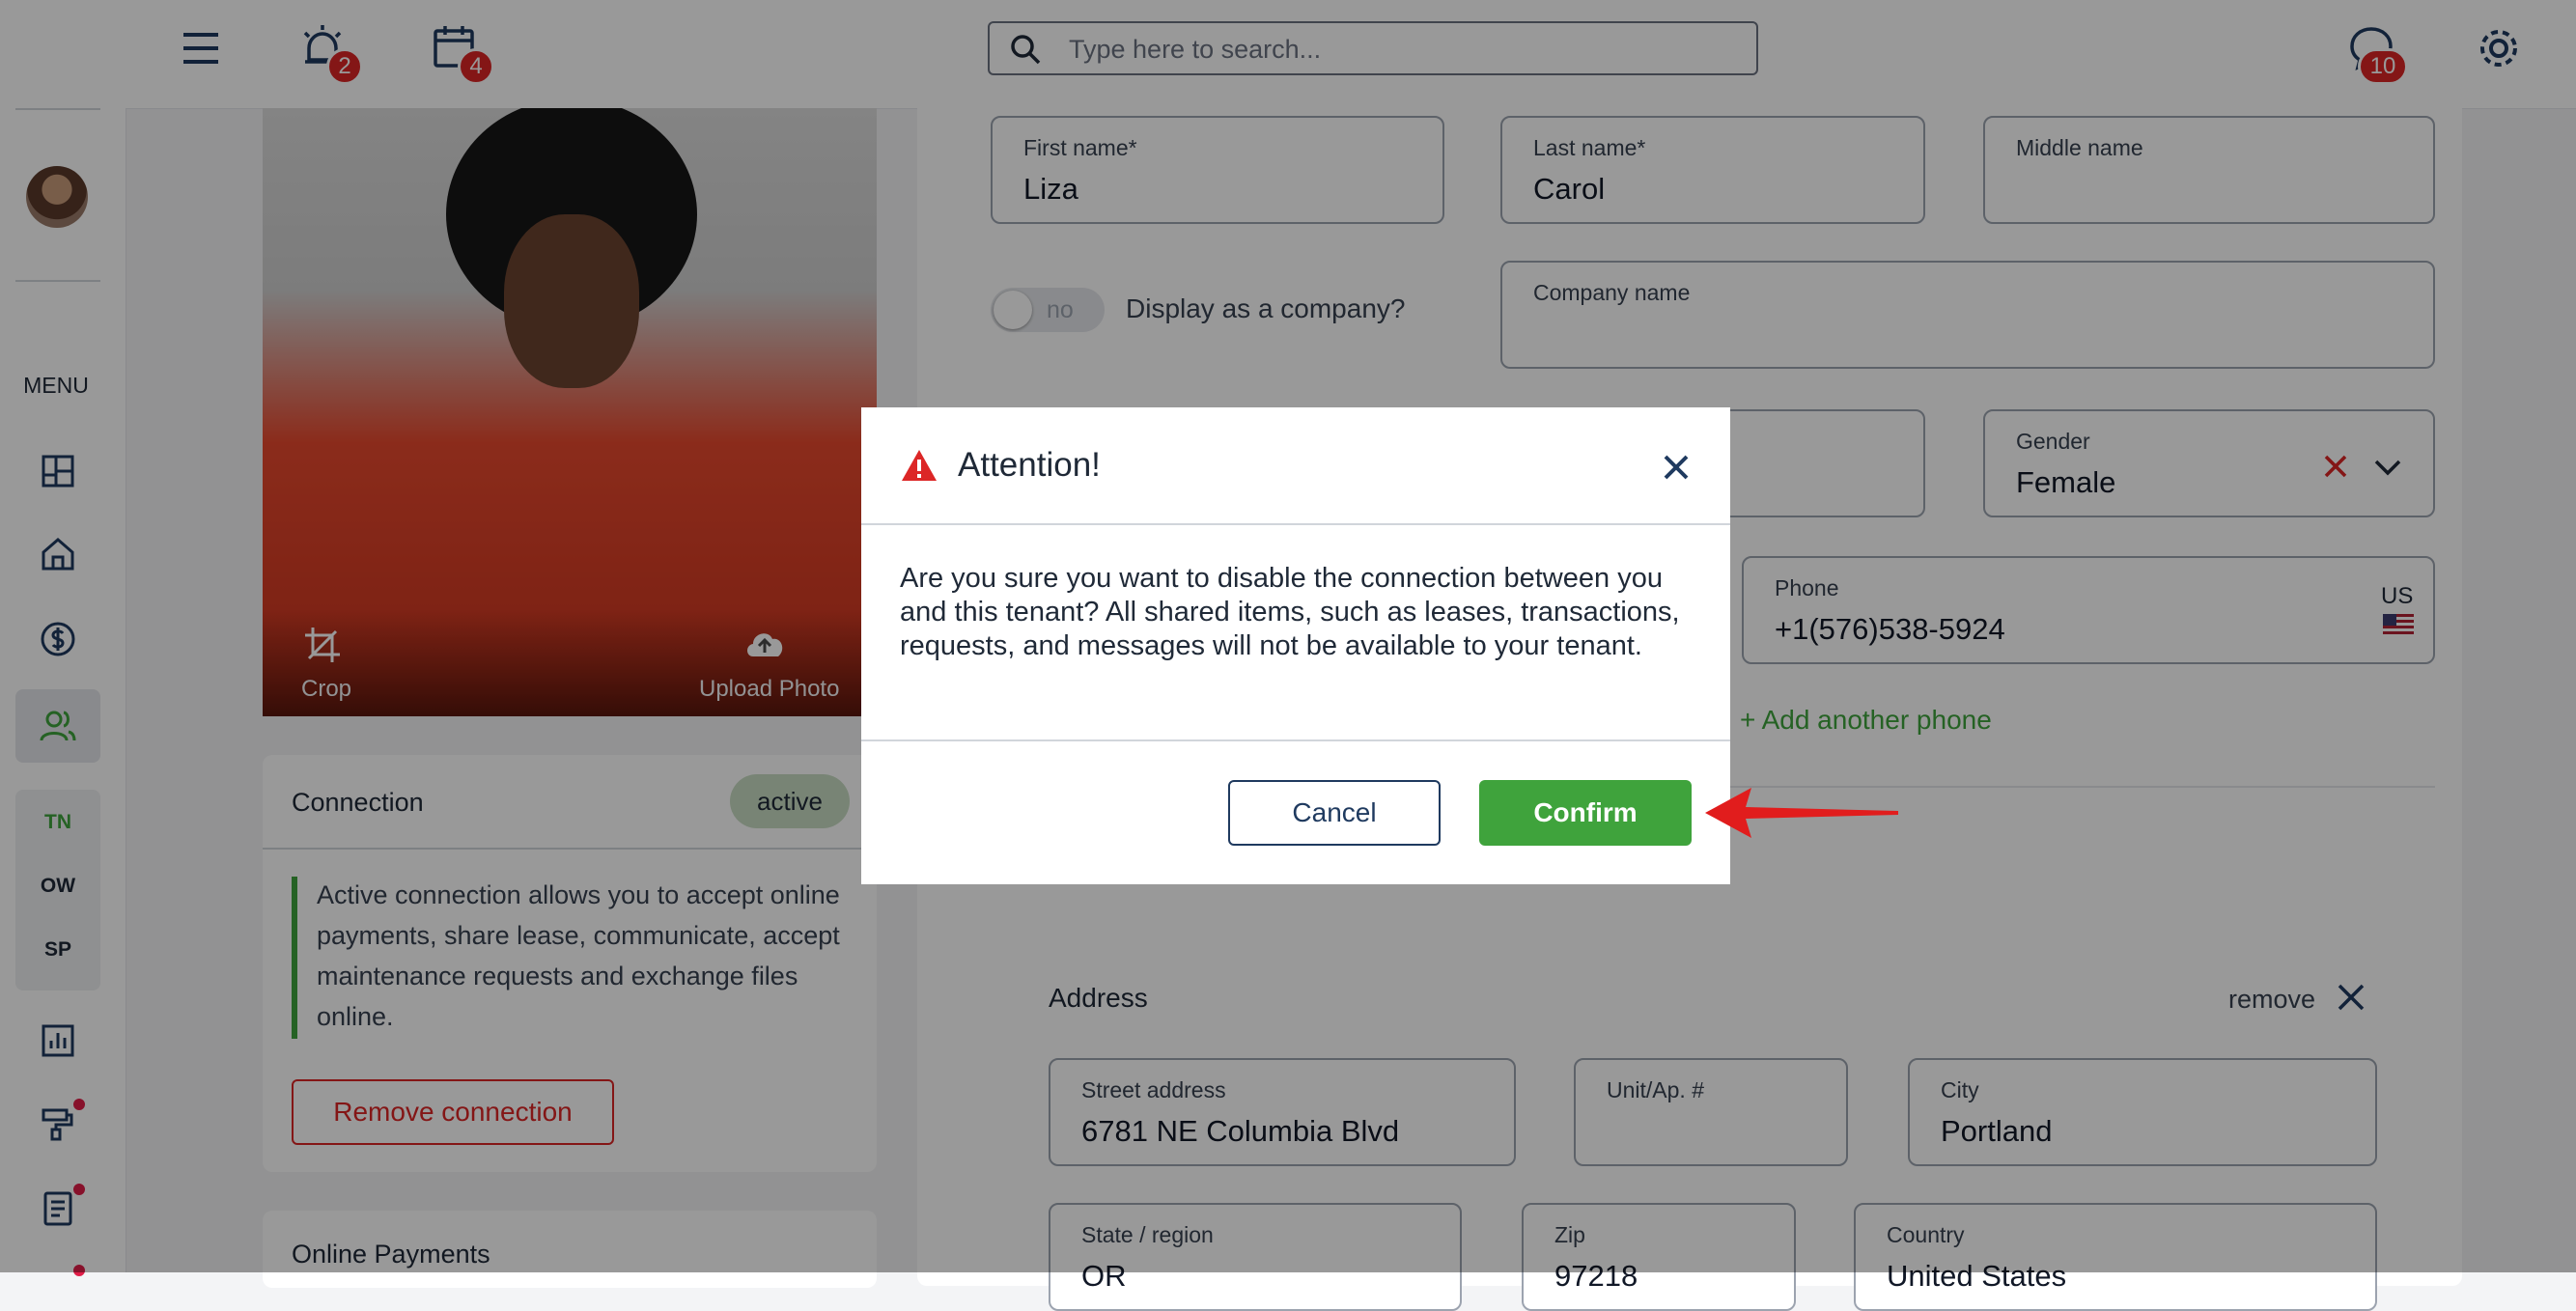 Image resolution: width=2576 pixels, height=1311 pixels. Describe the element at coordinates (1677, 467) in the screenshot. I see `close-icon` at that location.